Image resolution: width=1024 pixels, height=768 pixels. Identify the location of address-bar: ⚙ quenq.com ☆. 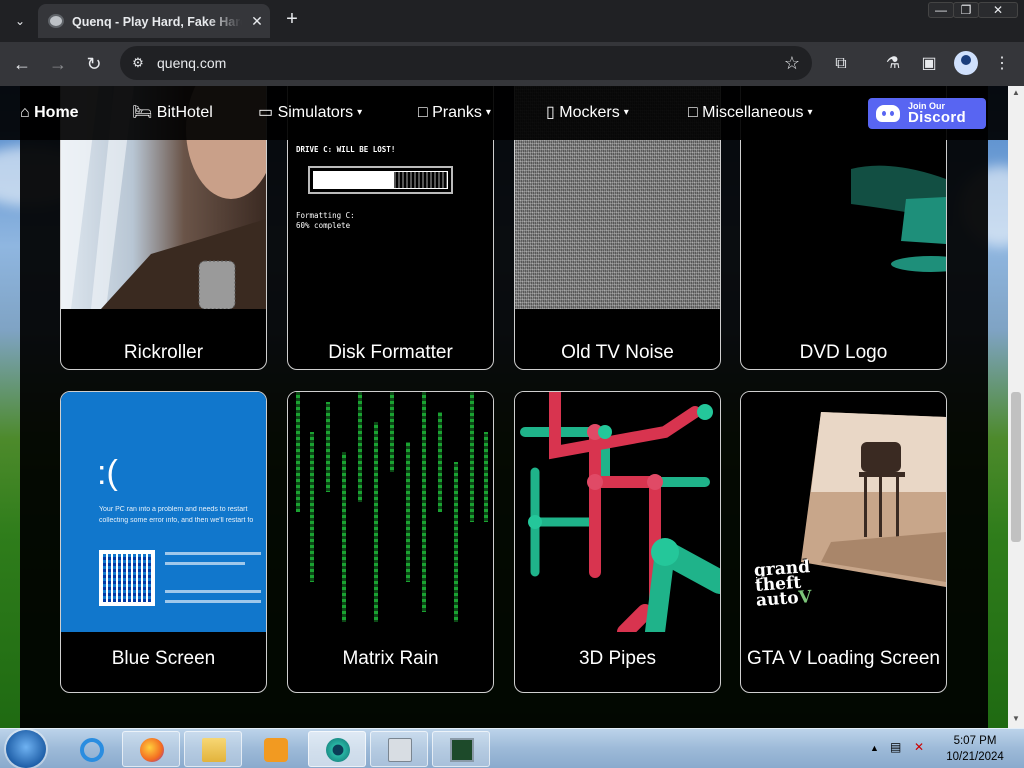
(466, 63).